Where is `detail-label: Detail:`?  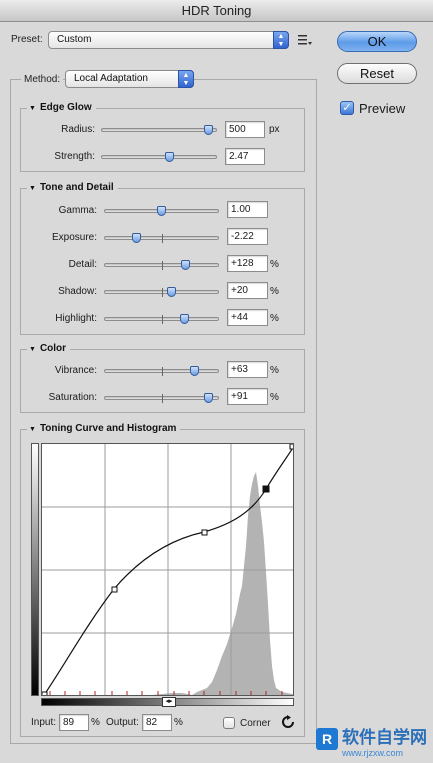
detail-label: Detail: is located at coordinates (82, 264).